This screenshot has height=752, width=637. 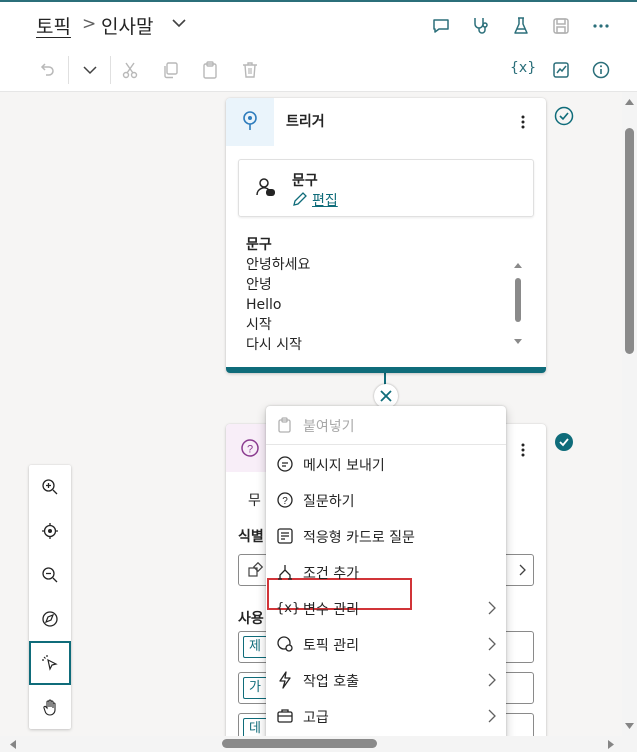 What do you see at coordinates (331, 574) in the screenshot?
I see `menu-item-label: 조건 추가` at bounding box center [331, 574].